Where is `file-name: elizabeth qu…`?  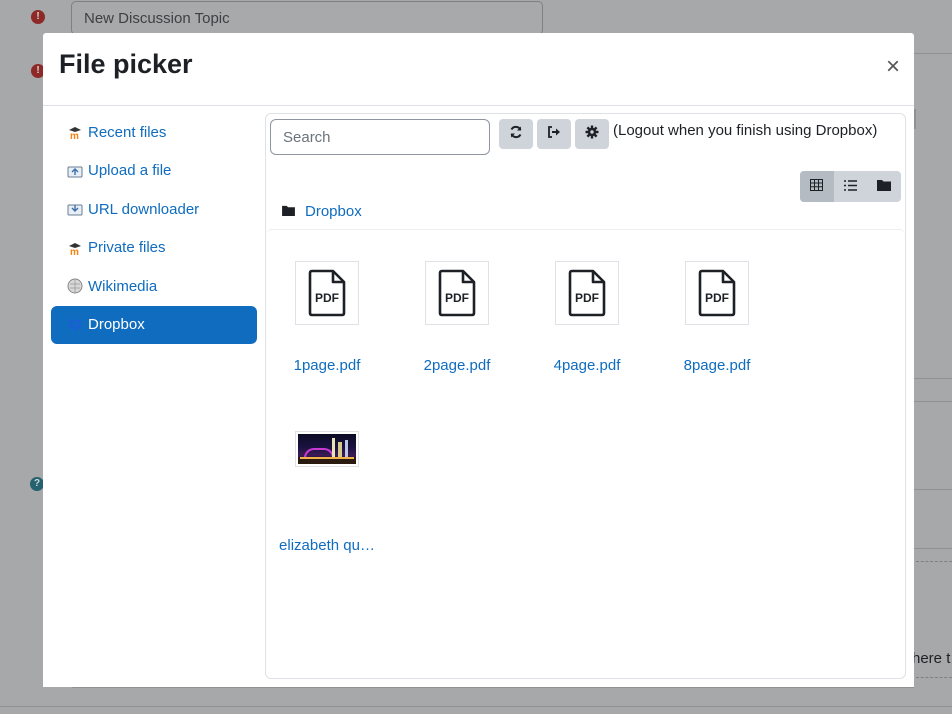
file-name: elizabeth qu… is located at coordinates (327, 545).